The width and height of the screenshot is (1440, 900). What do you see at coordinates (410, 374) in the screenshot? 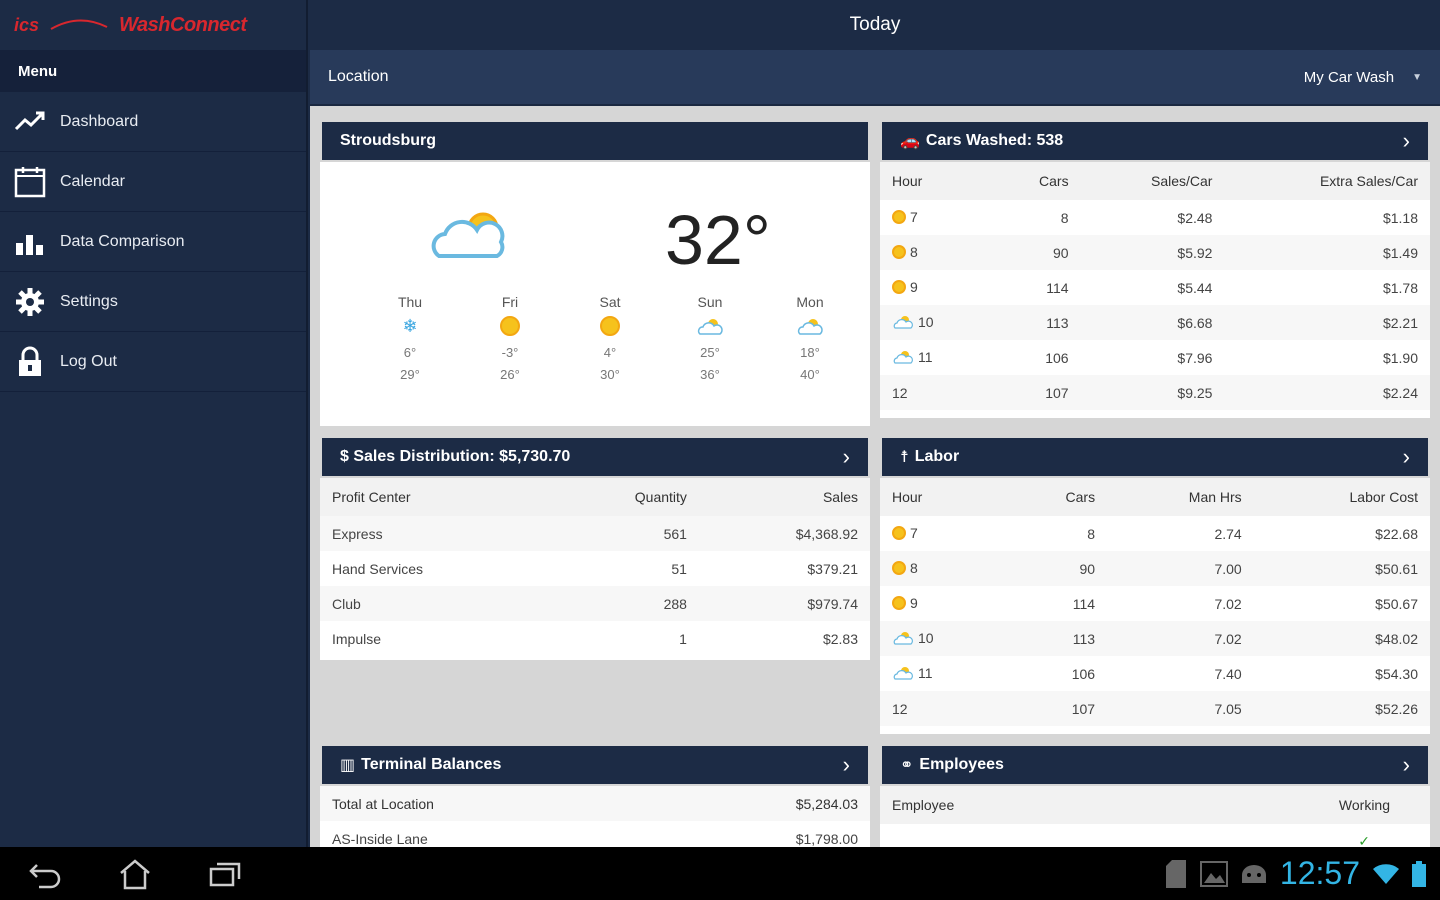
I see `forecast-high: 29°` at bounding box center [410, 374].